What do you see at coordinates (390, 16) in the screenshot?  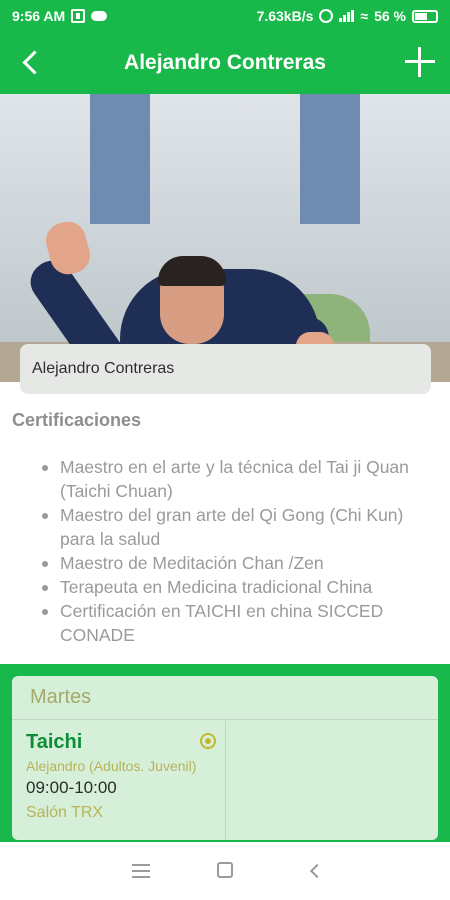 I see `battery-percent: 56 %` at bounding box center [390, 16].